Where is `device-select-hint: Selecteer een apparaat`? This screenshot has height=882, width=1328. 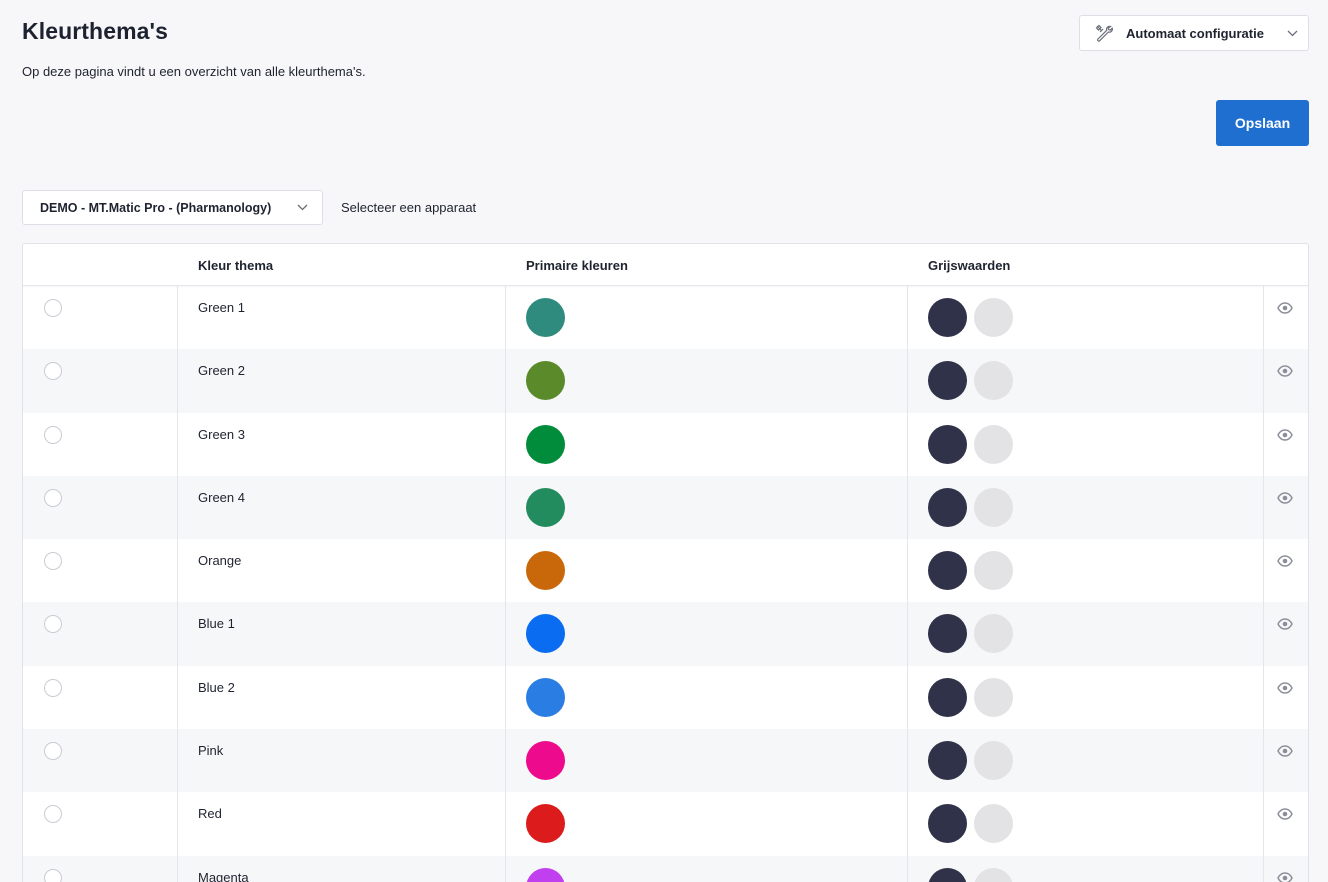 device-select-hint: Selecteer een apparaat is located at coordinates (409, 207).